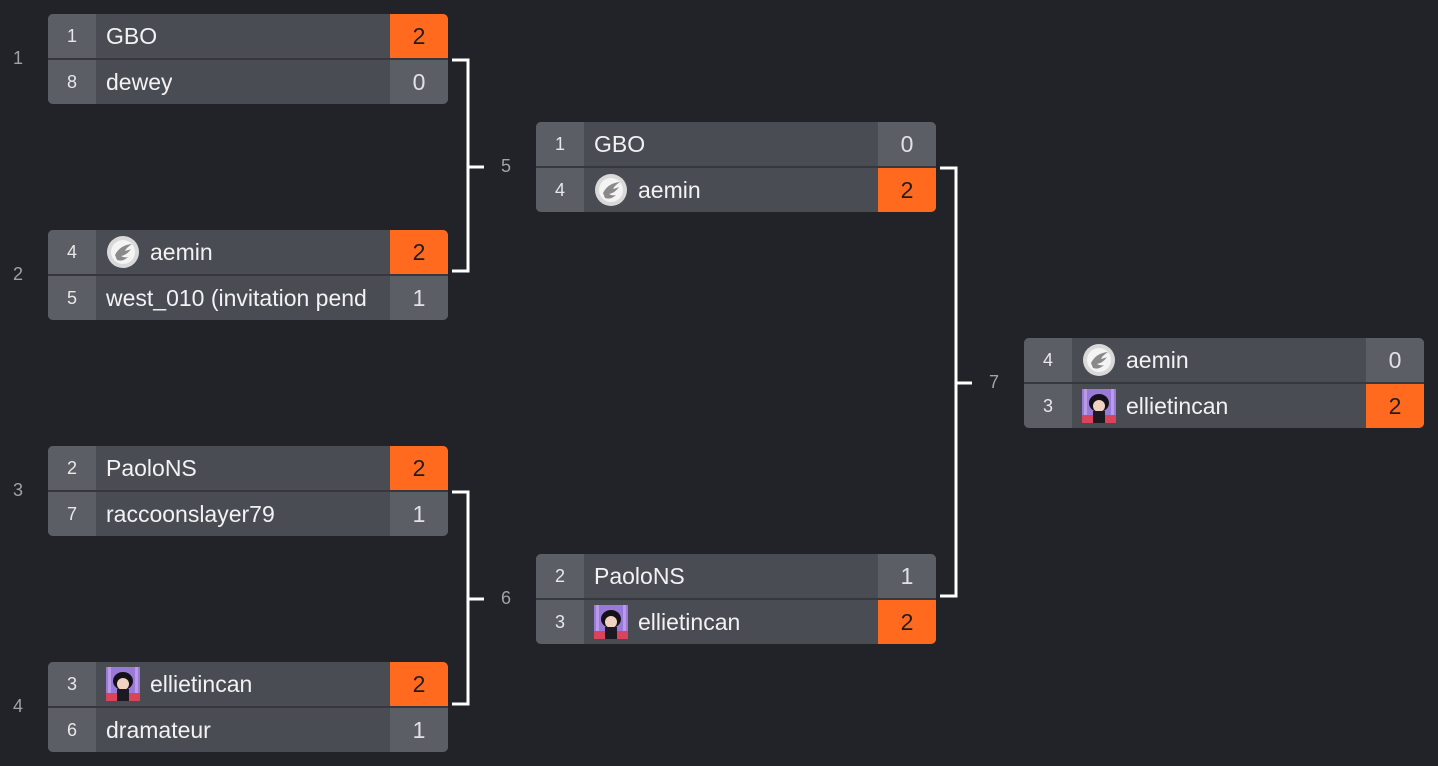  I want to click on player-name: west_010 (invitation pend, so click(236, 297).